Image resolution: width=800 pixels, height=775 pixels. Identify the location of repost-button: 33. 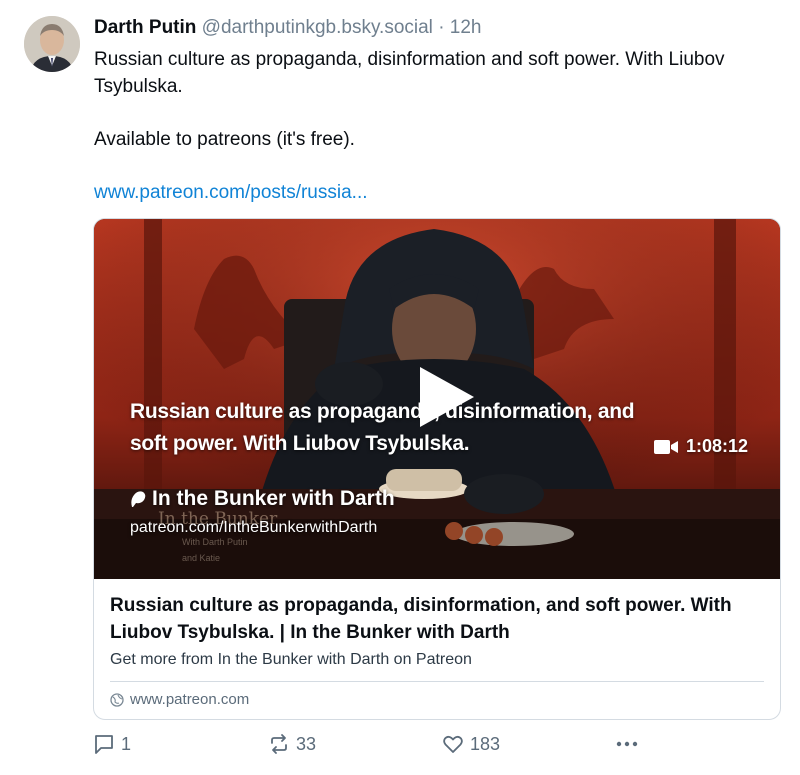
(292, 744).